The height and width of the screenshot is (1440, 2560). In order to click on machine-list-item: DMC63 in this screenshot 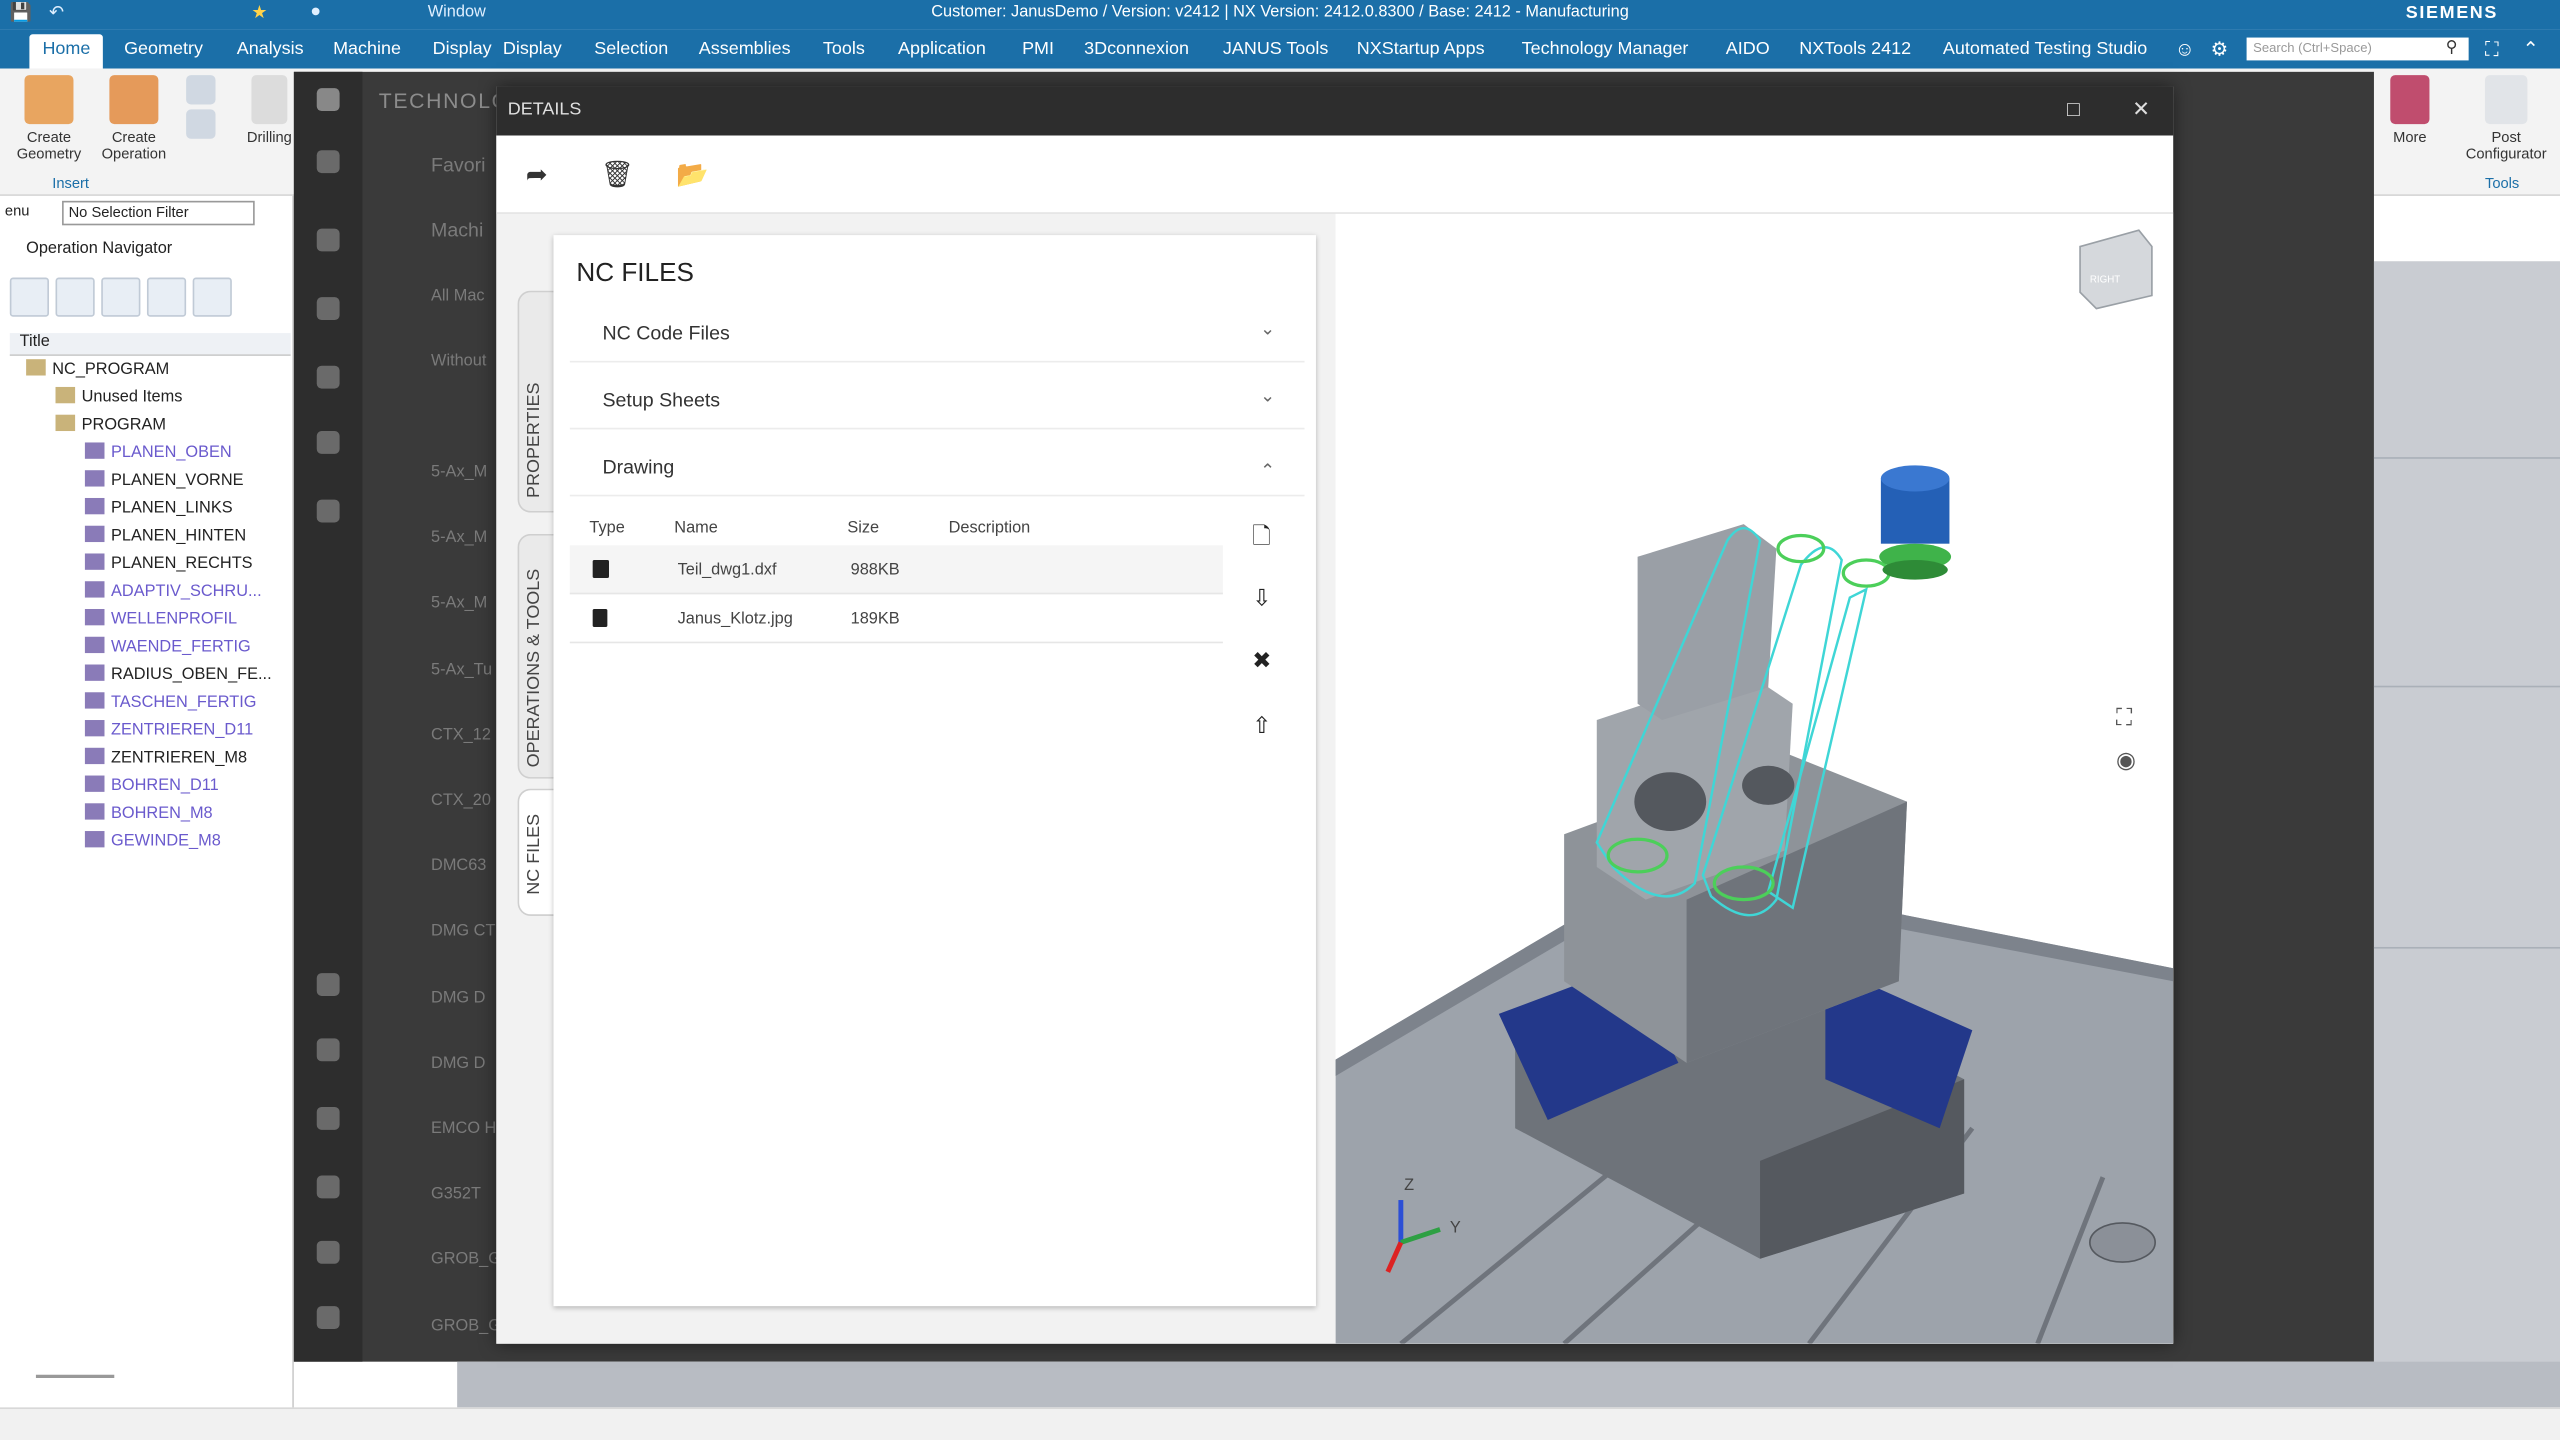, I will do `click(458, 866)`.